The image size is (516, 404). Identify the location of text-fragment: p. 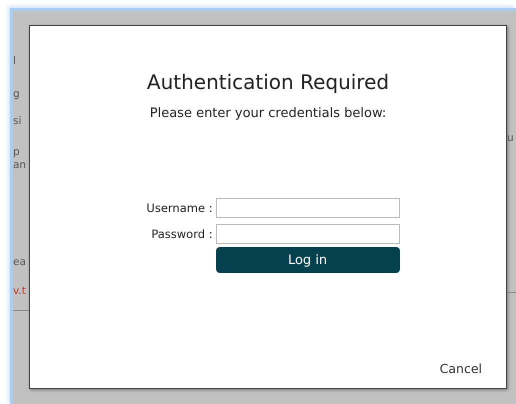
(17, 152).